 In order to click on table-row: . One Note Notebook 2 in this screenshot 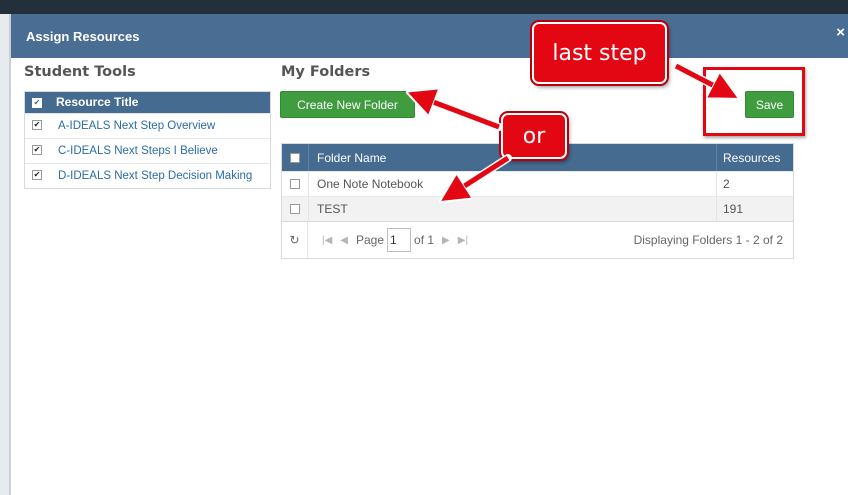, I will do `click(537, 183)`.